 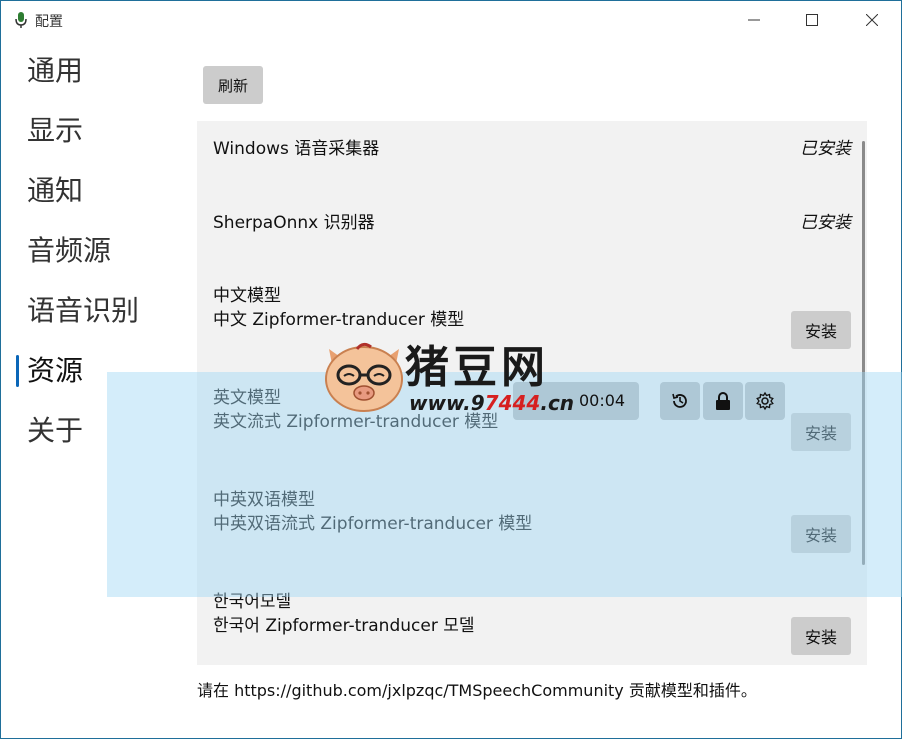 I want to click on lock-button, so click(x=723, y=401).